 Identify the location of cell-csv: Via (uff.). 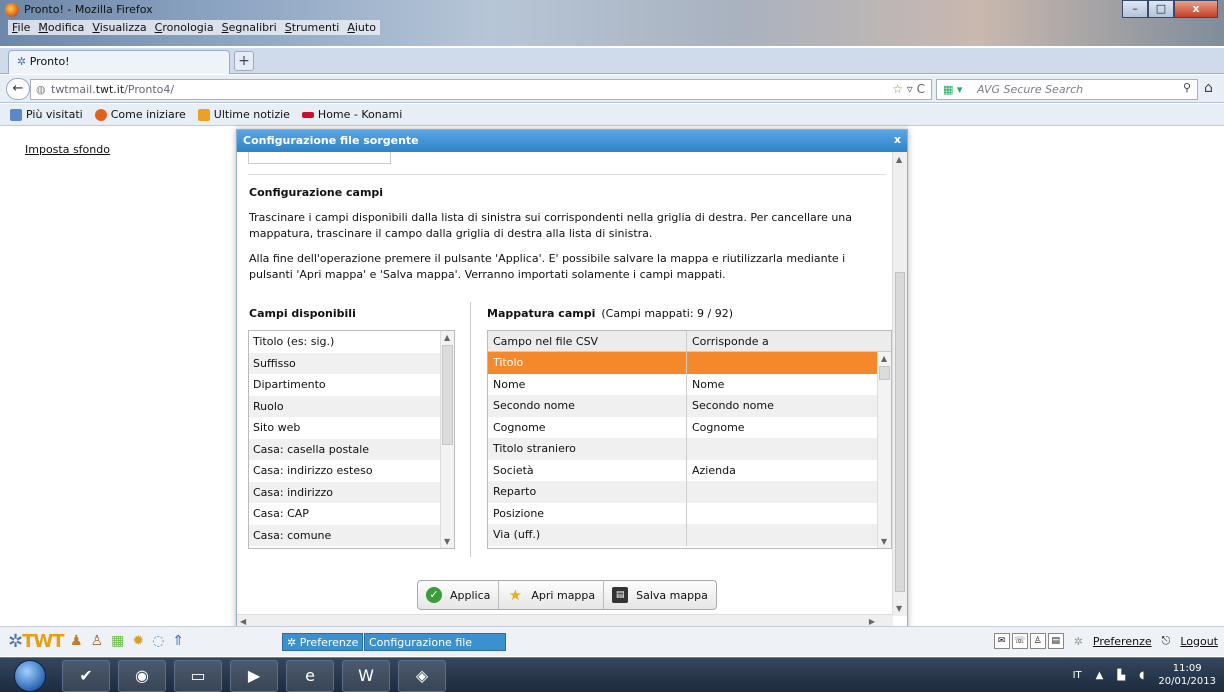
(587, 535).